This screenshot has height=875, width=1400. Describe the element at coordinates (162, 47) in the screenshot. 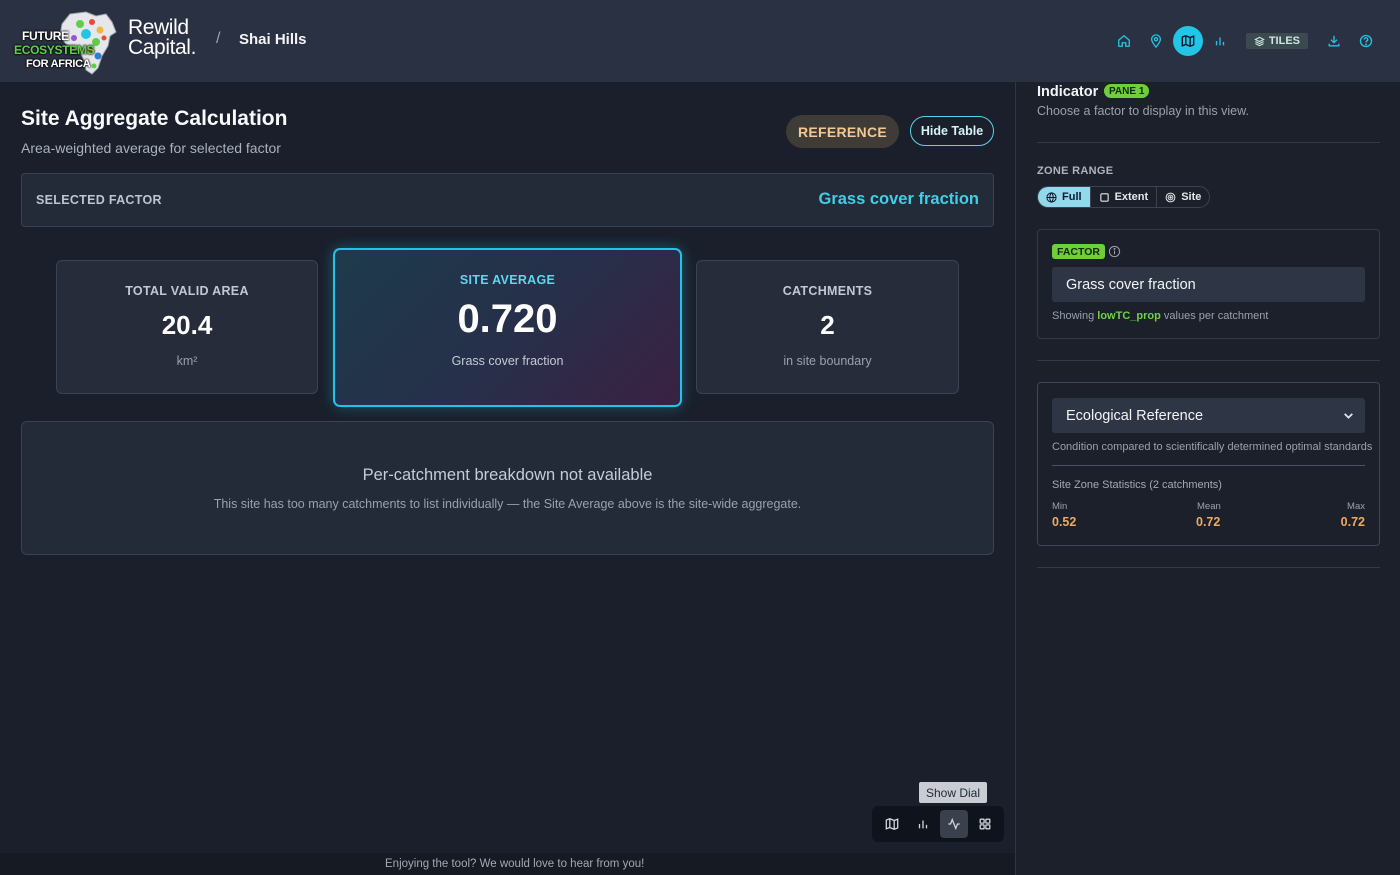

I see `brand-line-2: Capital.` at that location.